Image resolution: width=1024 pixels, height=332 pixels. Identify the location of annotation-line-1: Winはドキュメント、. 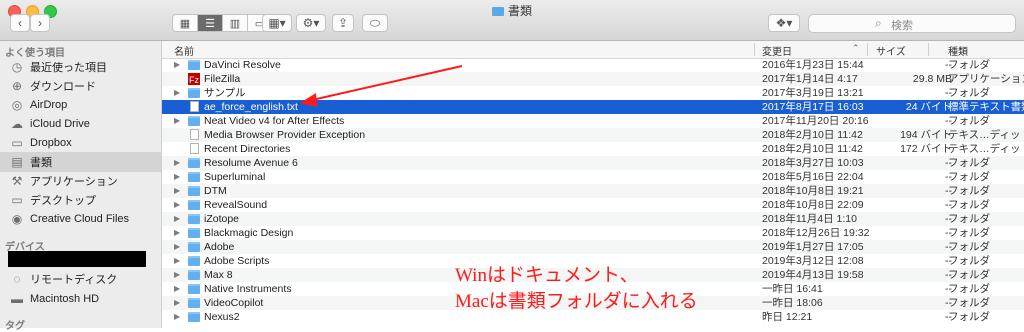
(547, 275).